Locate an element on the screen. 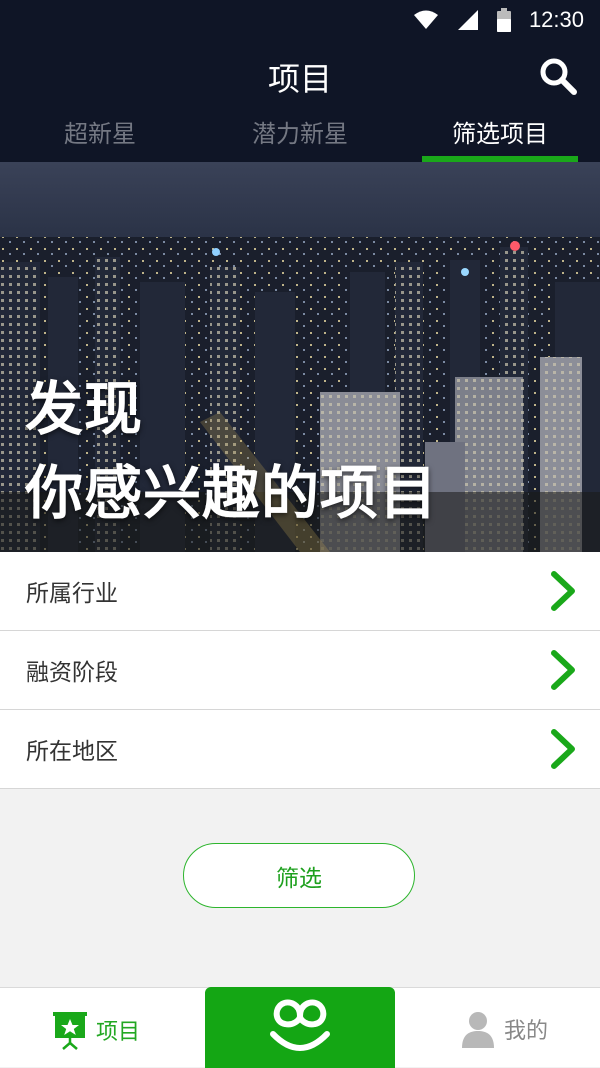 This screenshot has width=600, height=1068. tab-supernova: 超新星 is located at coordinates (100, 131).